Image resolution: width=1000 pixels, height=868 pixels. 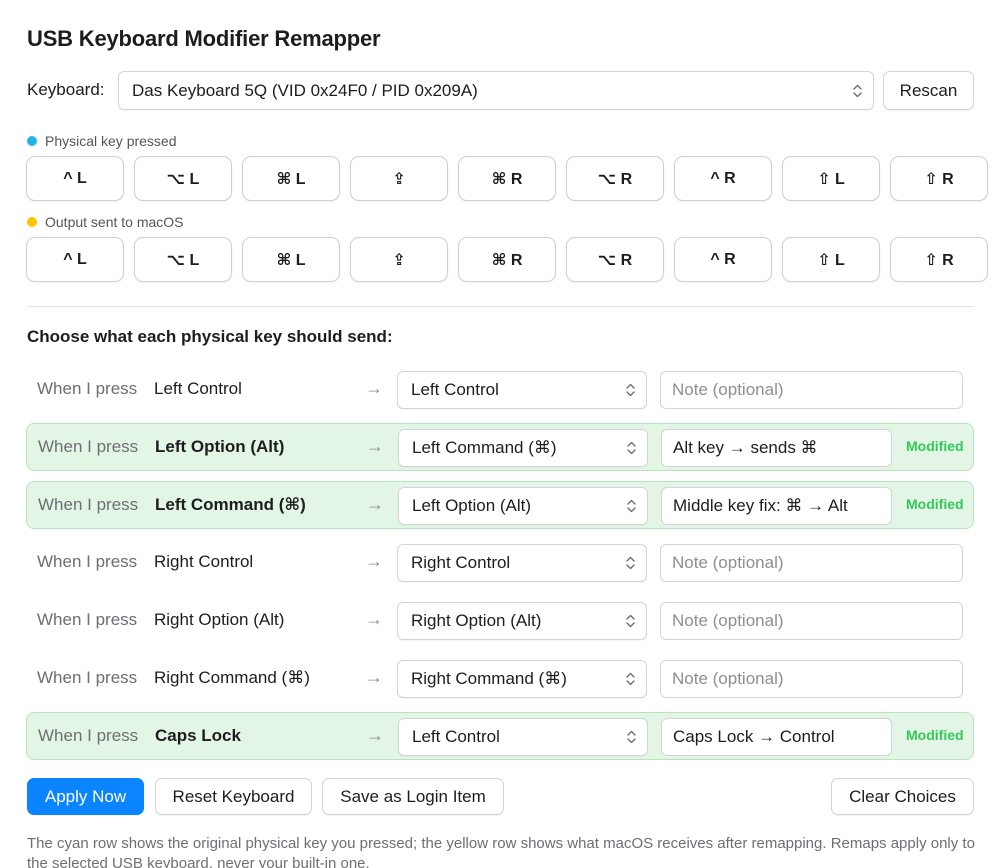 I want to click on note-input: Alt key → sends ⌘, so click(x=776, y=448).